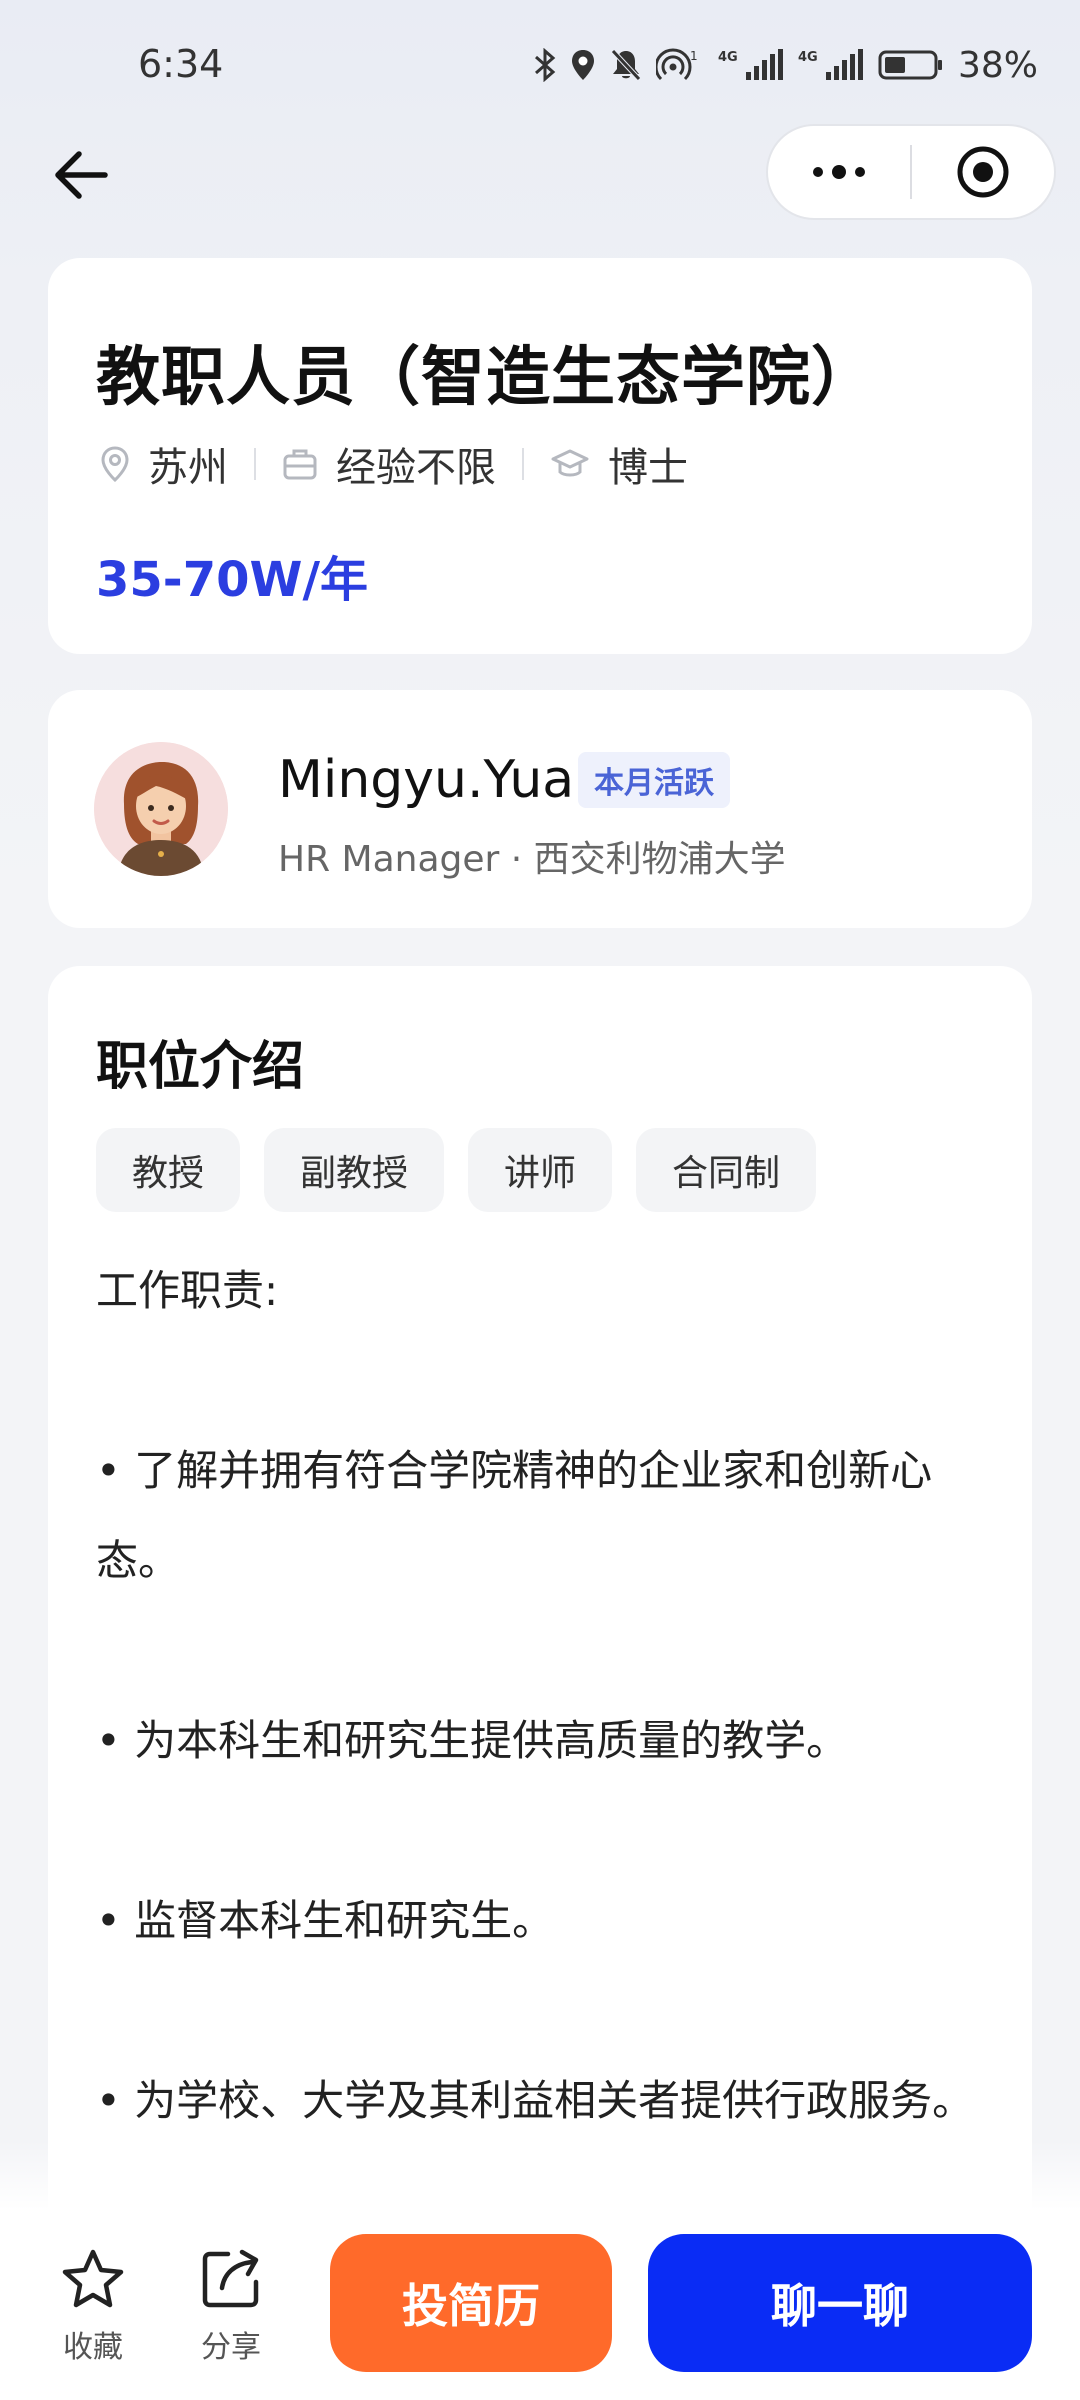  What do you see at coordinates (694, 56) in the screenshot?
I see `svg-text: 1` at bounding box center [694, 56].